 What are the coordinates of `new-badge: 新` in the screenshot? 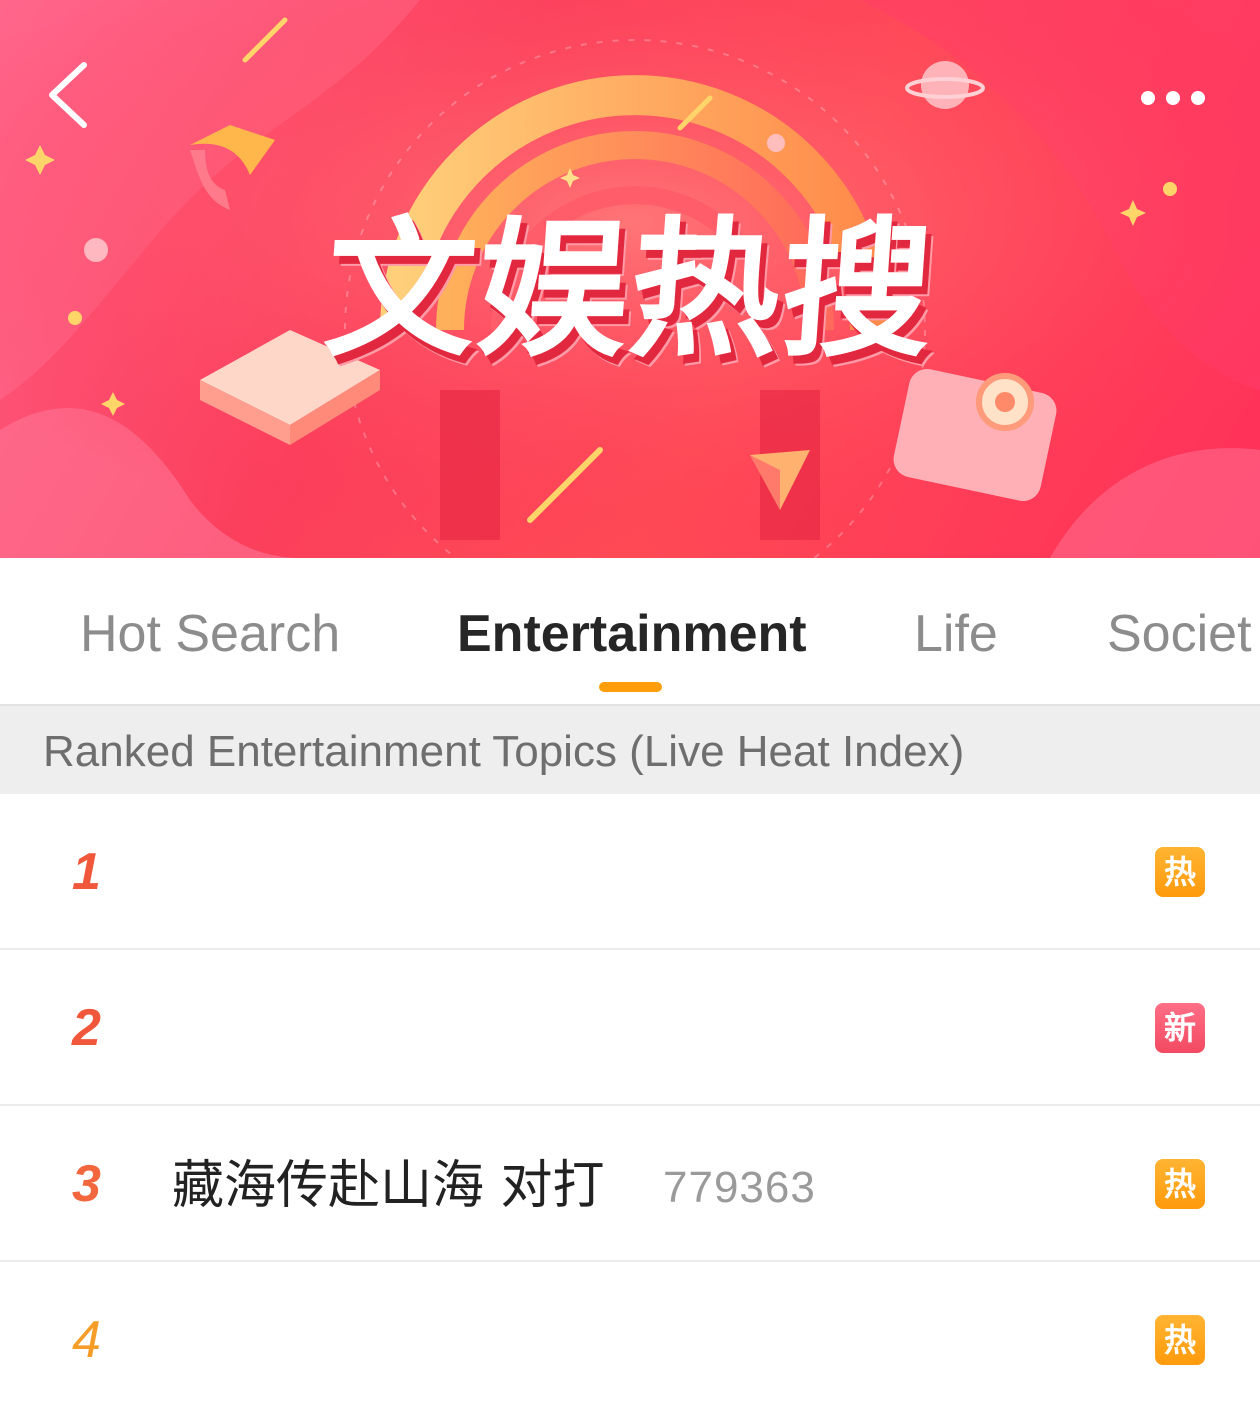 It's located at (1180, 1028).